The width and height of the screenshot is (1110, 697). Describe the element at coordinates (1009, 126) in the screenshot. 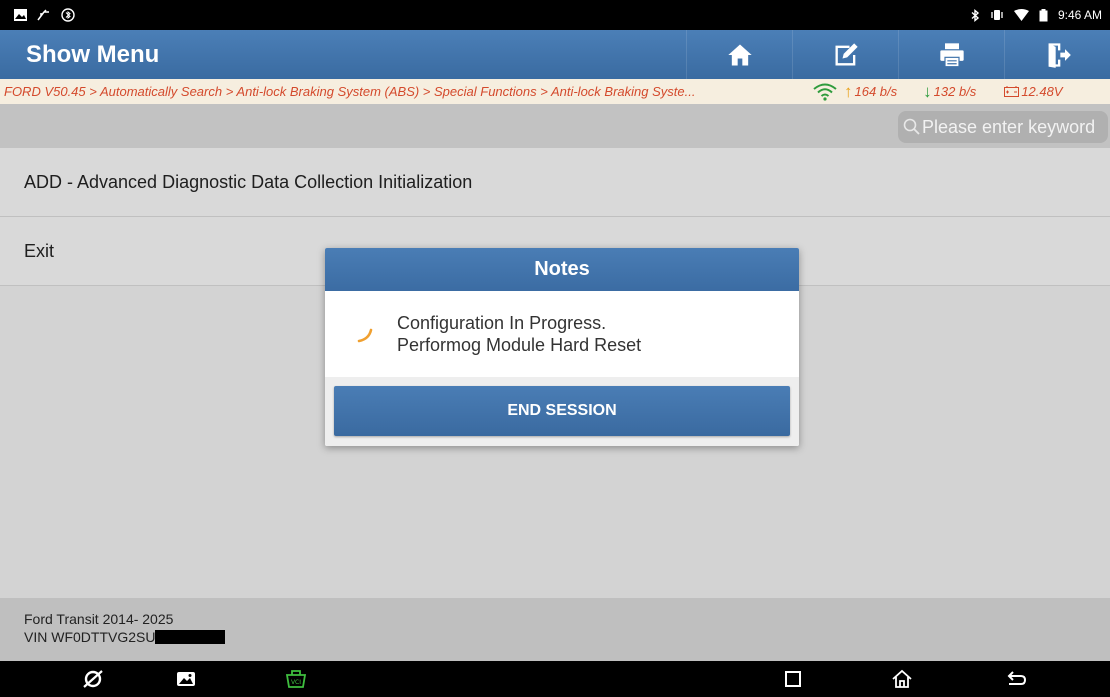

I see `search-placeholder: Please enter keyword` at that location.